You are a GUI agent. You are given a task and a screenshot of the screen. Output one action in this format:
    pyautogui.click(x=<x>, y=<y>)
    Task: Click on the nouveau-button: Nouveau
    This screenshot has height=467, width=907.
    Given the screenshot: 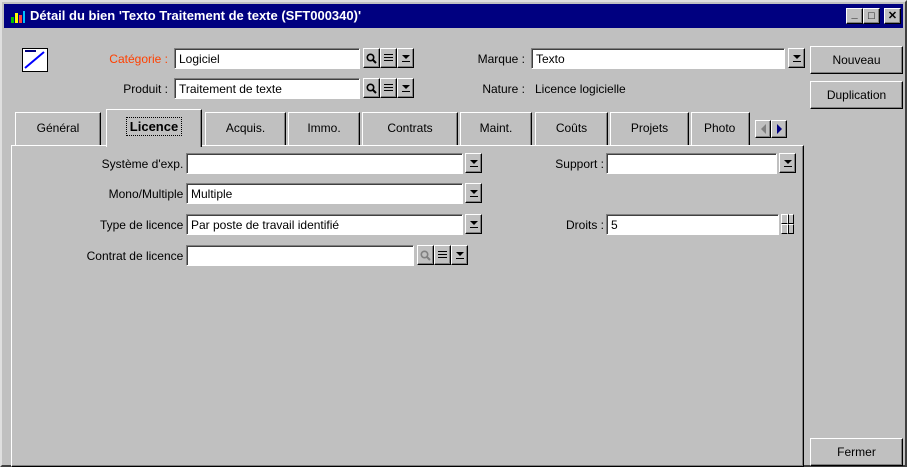 What is the action you would take?
    pyautogui.click(x=856, y=60)
    